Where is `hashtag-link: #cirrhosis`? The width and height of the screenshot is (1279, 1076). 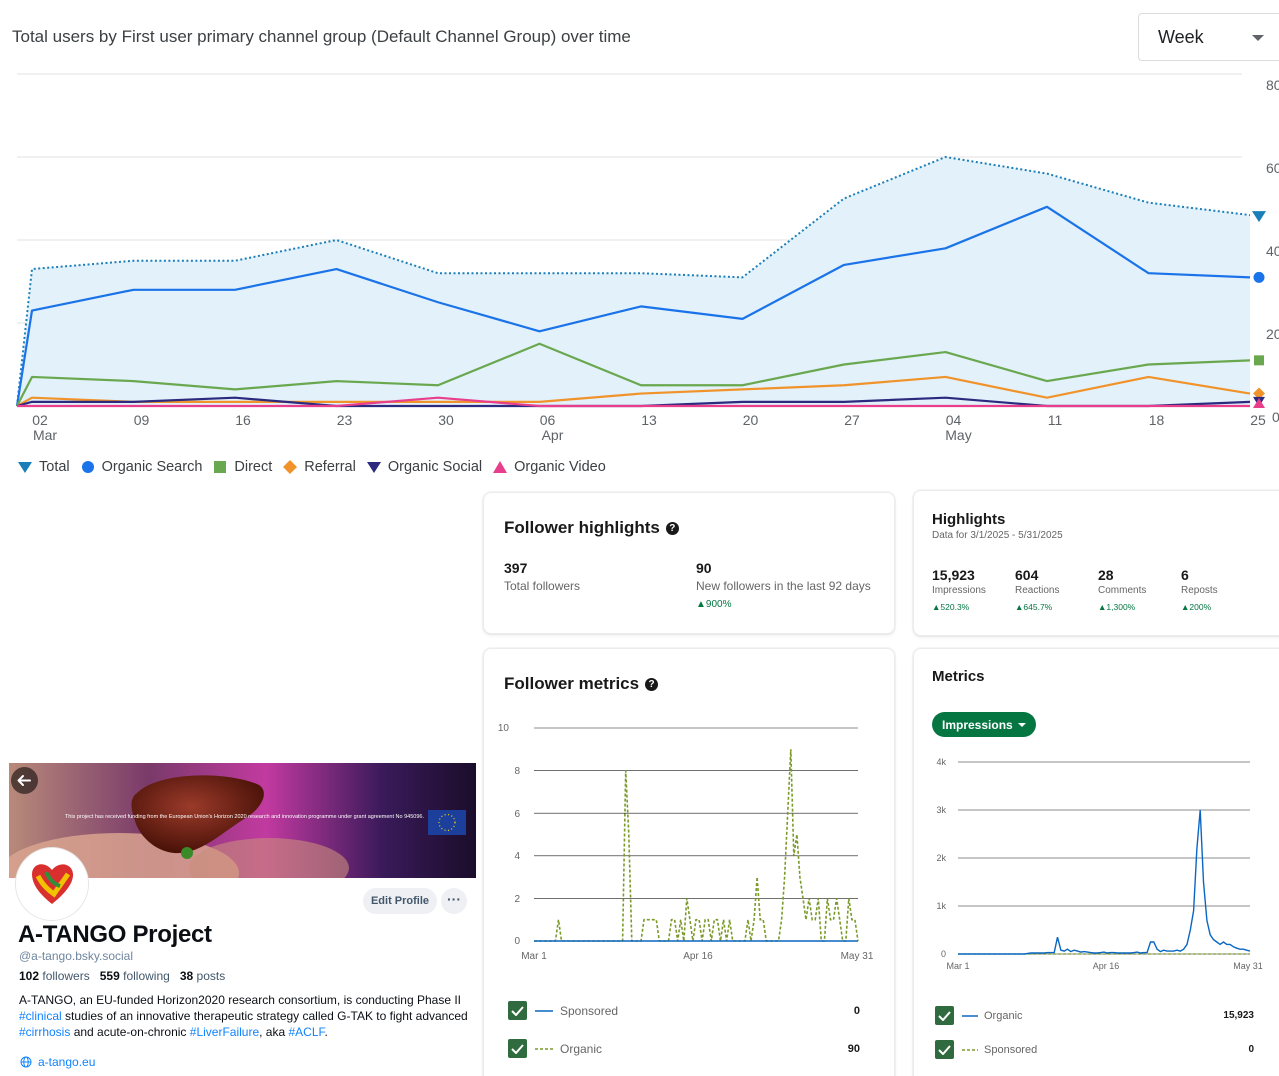
hashtag-link: #cirrhosis is located at coordinates (44, 1032).